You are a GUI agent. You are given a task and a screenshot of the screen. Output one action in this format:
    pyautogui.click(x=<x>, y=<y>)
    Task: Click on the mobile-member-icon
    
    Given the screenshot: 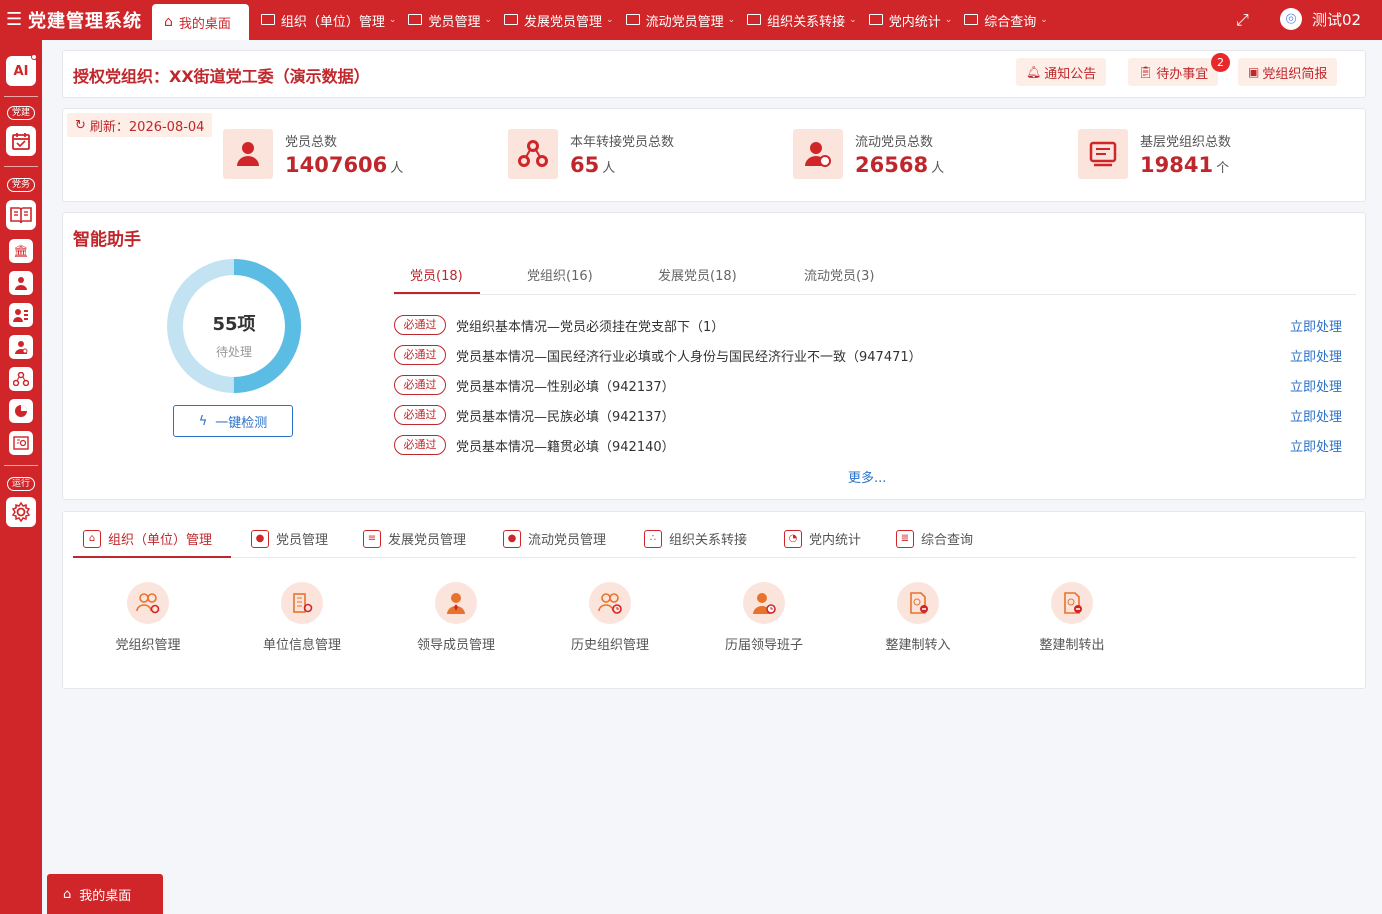 What is the action you would take?
    pyautogui.click(x=21, y=347)
    